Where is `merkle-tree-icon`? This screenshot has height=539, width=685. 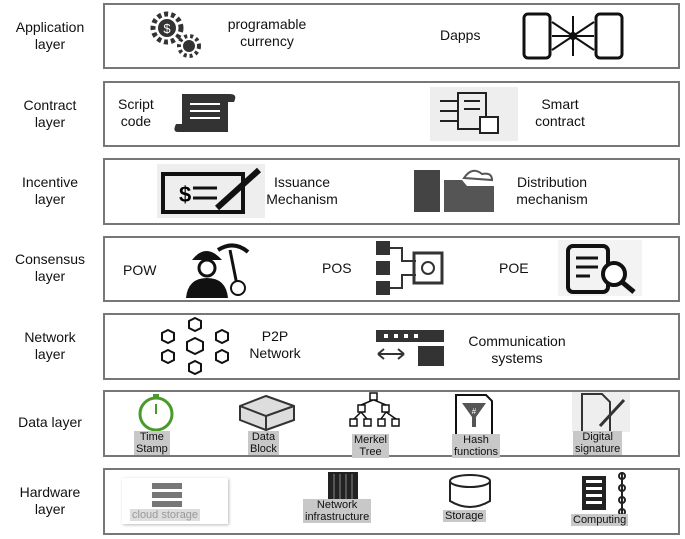
merkle-tree-icon is located at coordinates (374, 409).